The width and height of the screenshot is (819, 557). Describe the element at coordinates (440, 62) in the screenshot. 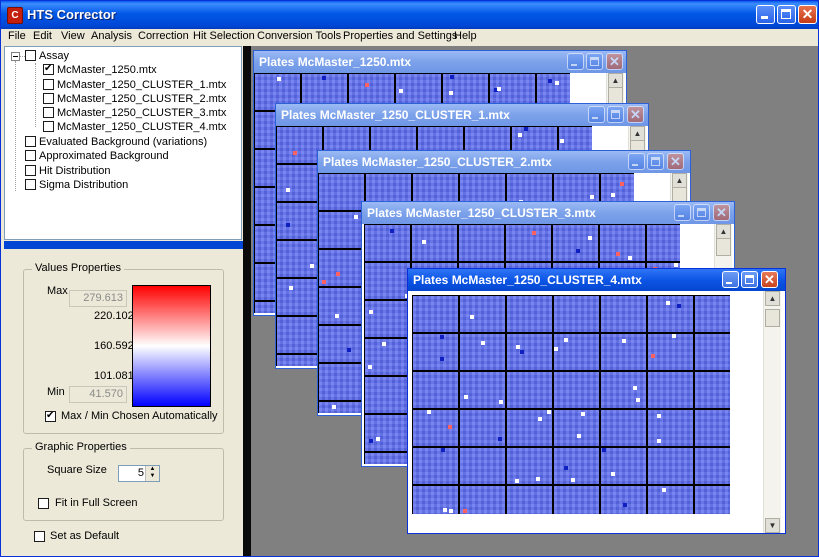

I see `child-title-bar: Plates McMaster_1250.mtx ✕` at that location.